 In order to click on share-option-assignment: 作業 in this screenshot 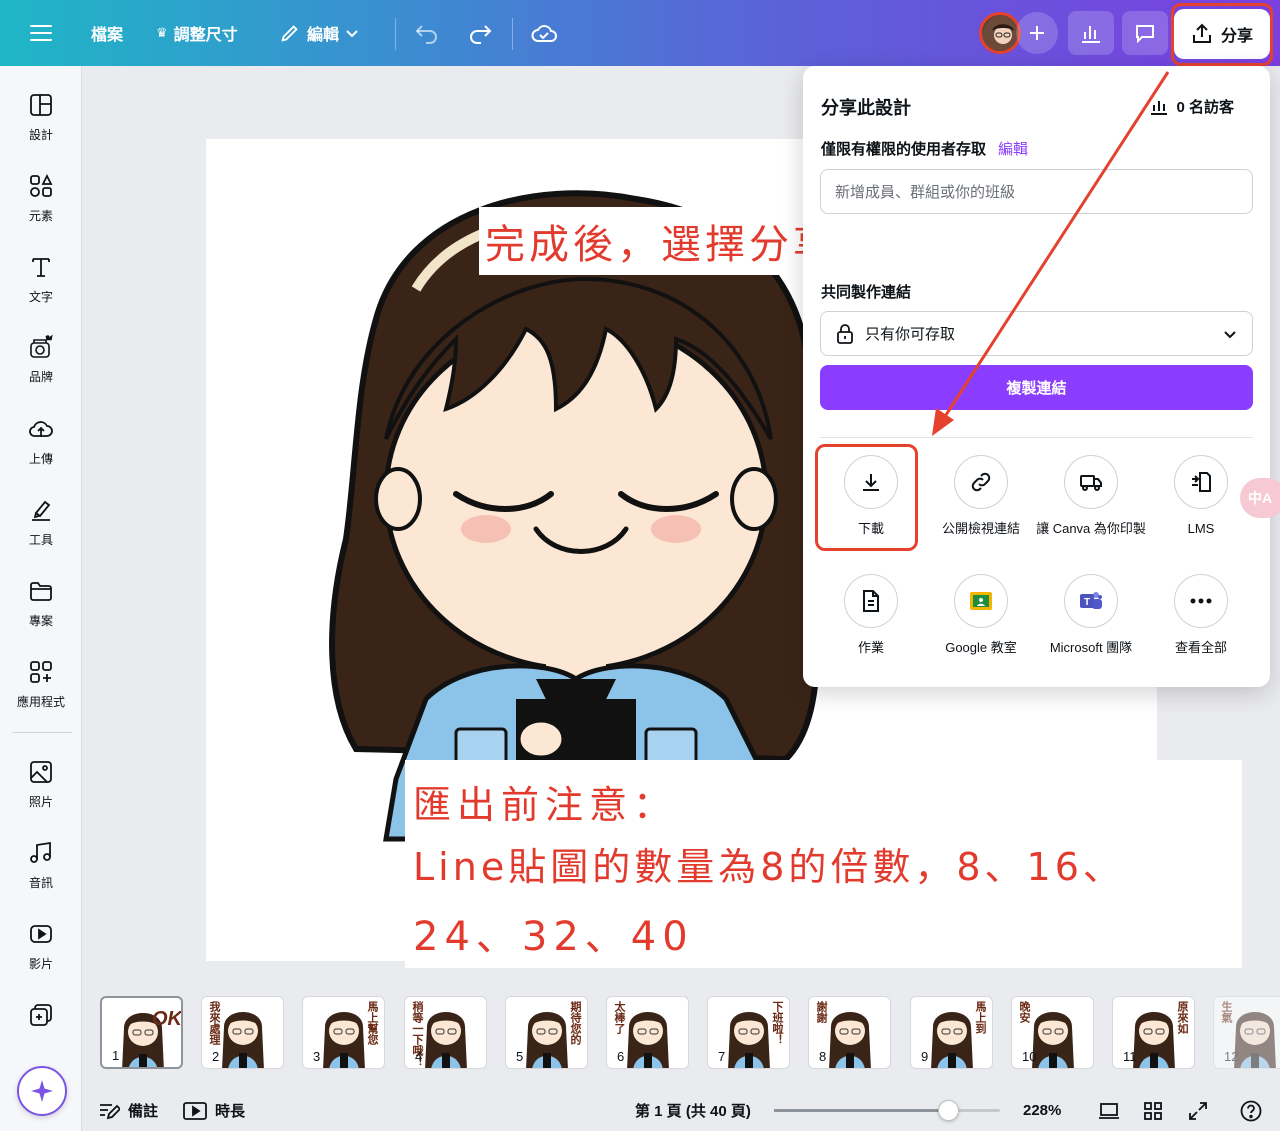, I will do `click(871, 615)`.